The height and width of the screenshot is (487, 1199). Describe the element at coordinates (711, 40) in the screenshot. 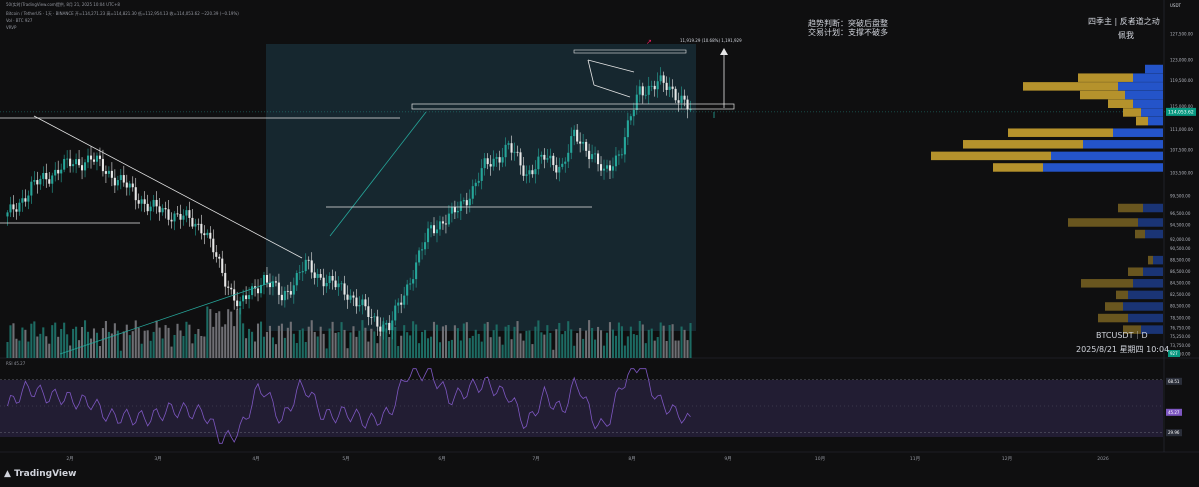

I see `measure-label: 11,919.29 (10.68%) 1,191,929` at that location.